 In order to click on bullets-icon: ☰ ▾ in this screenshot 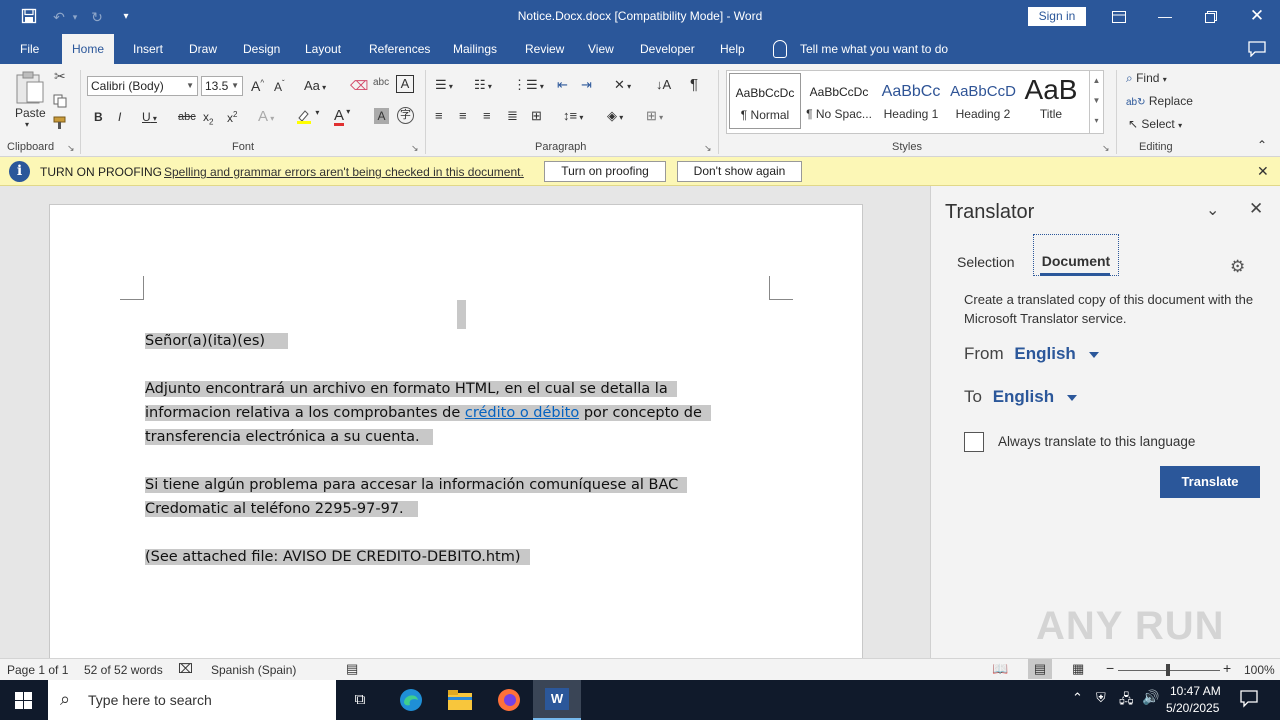, I will do `click(444, 85)`.